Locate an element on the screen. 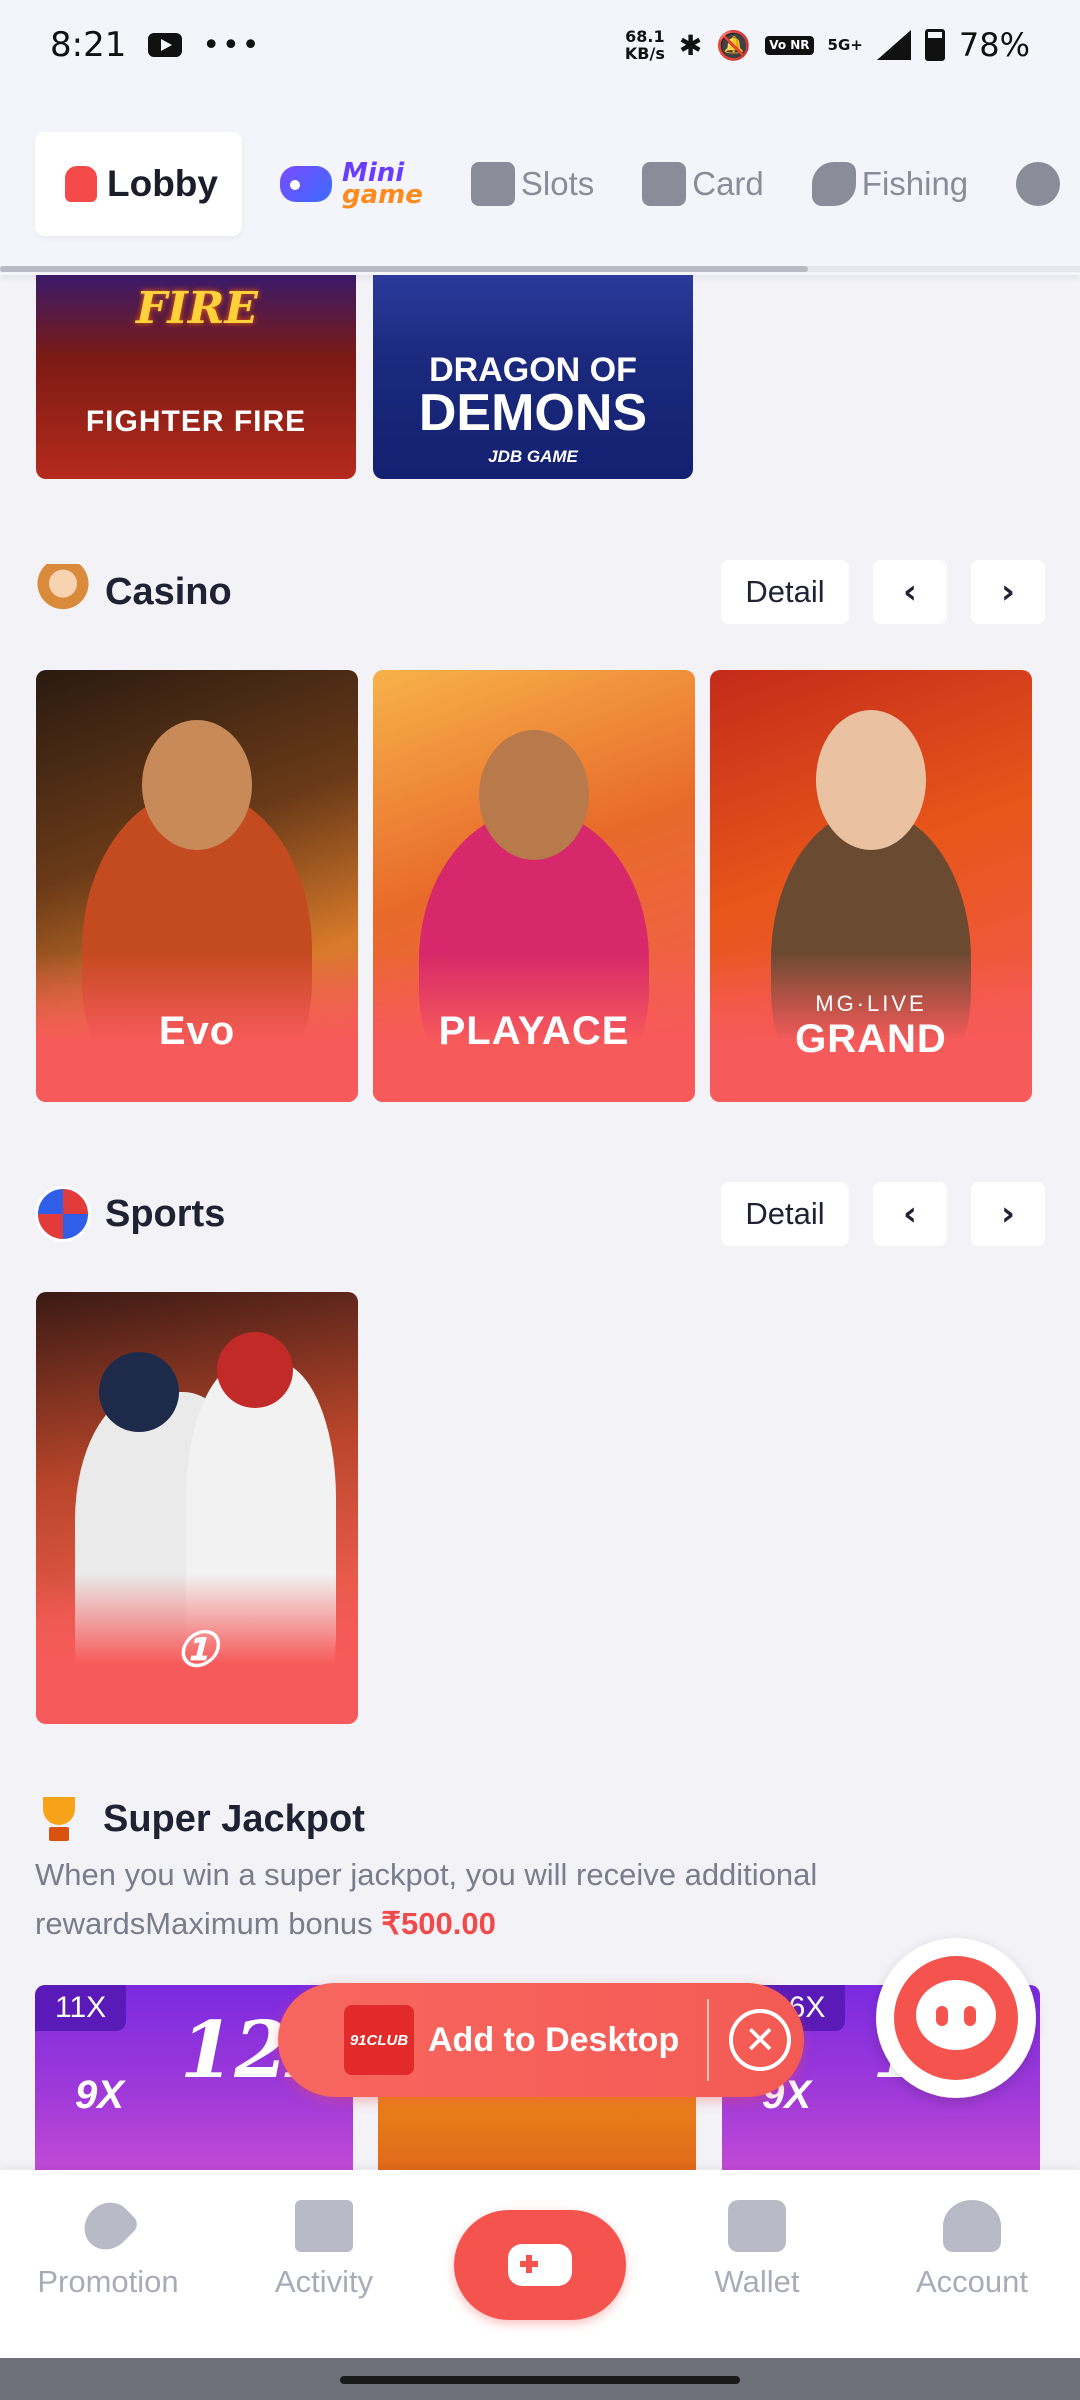 This screenshot has width=1080, height=2400. multiplier-small: 9X is located at coordinates (99, 2095).